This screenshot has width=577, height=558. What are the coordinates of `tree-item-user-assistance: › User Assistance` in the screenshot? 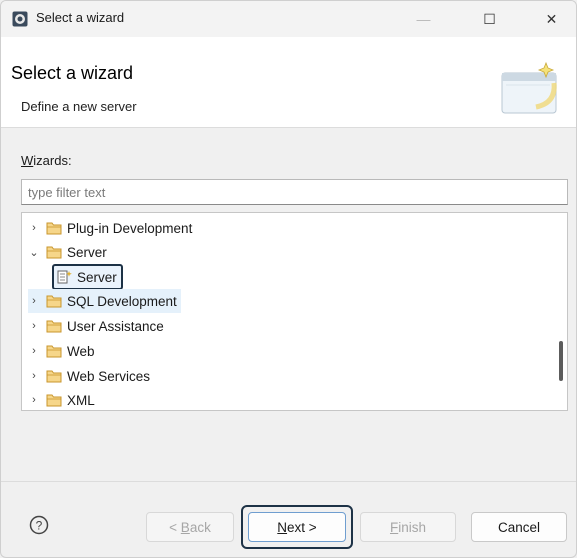 It's located at (96, 326).